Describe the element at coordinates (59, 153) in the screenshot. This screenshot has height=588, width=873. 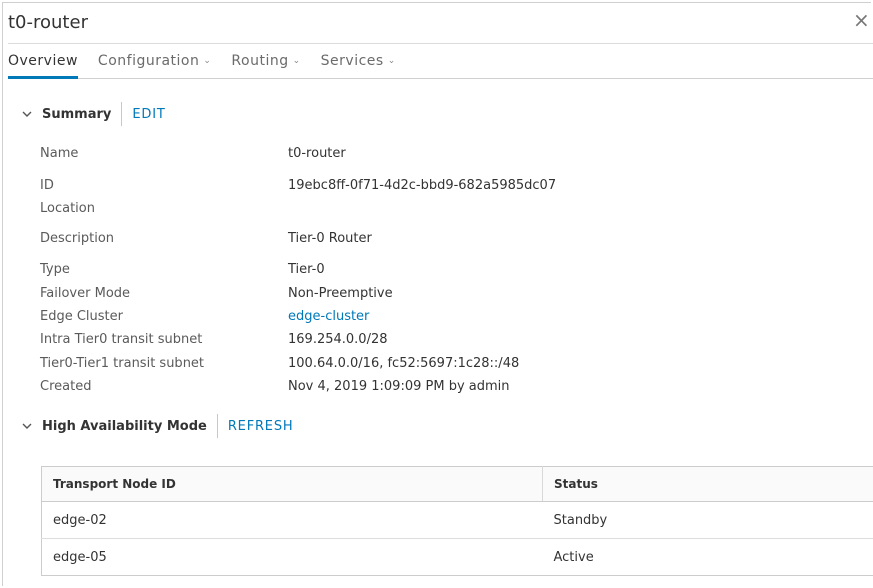
I see `field-label: Name` at that location.